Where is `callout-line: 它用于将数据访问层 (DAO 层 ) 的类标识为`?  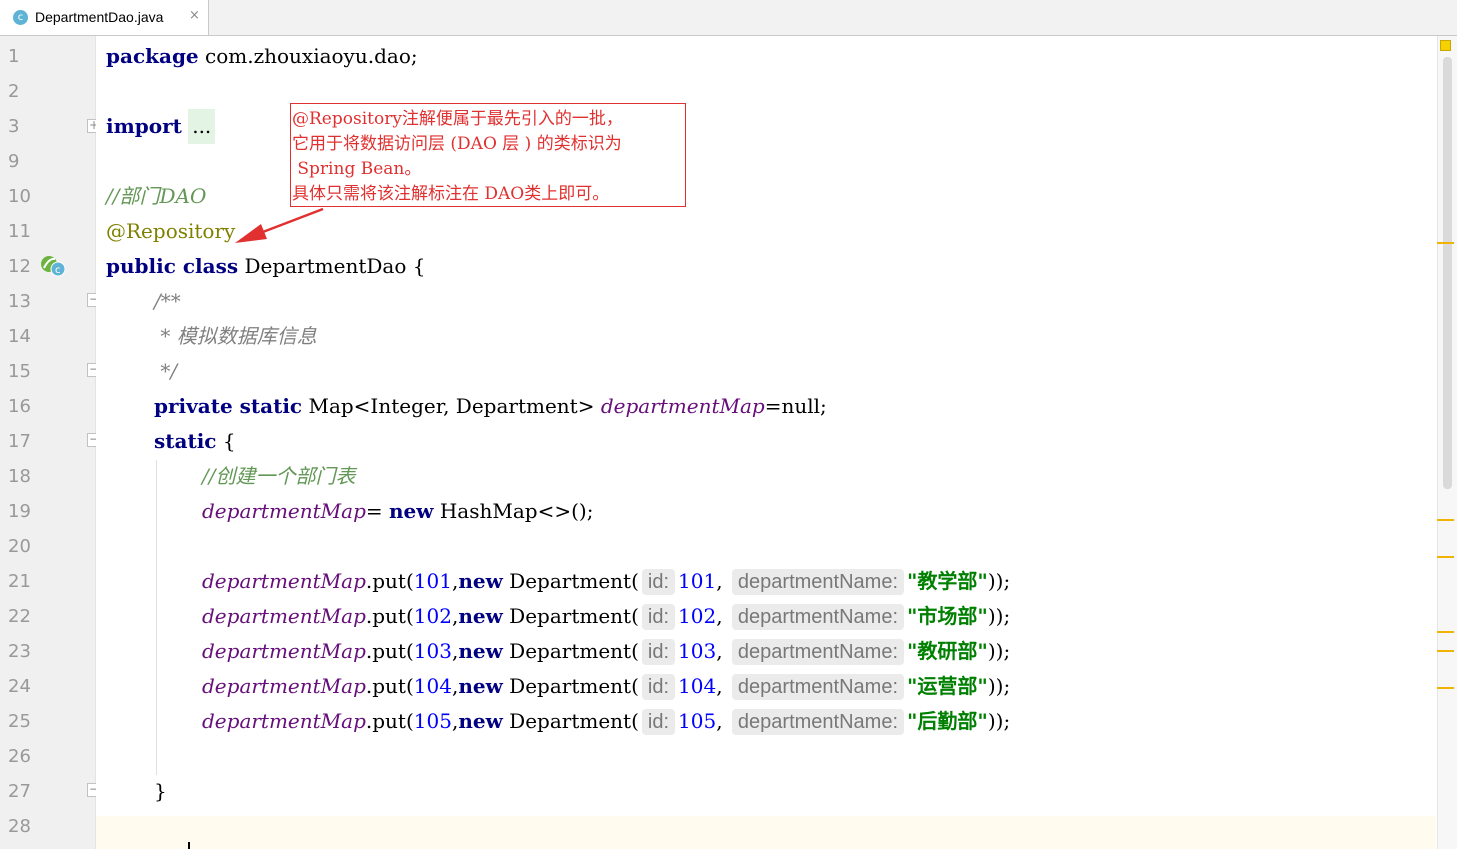 callout-line: 它用于将数据访问层 (DAO 层 ) 的类标识为 is located at coordinates (457, 144).